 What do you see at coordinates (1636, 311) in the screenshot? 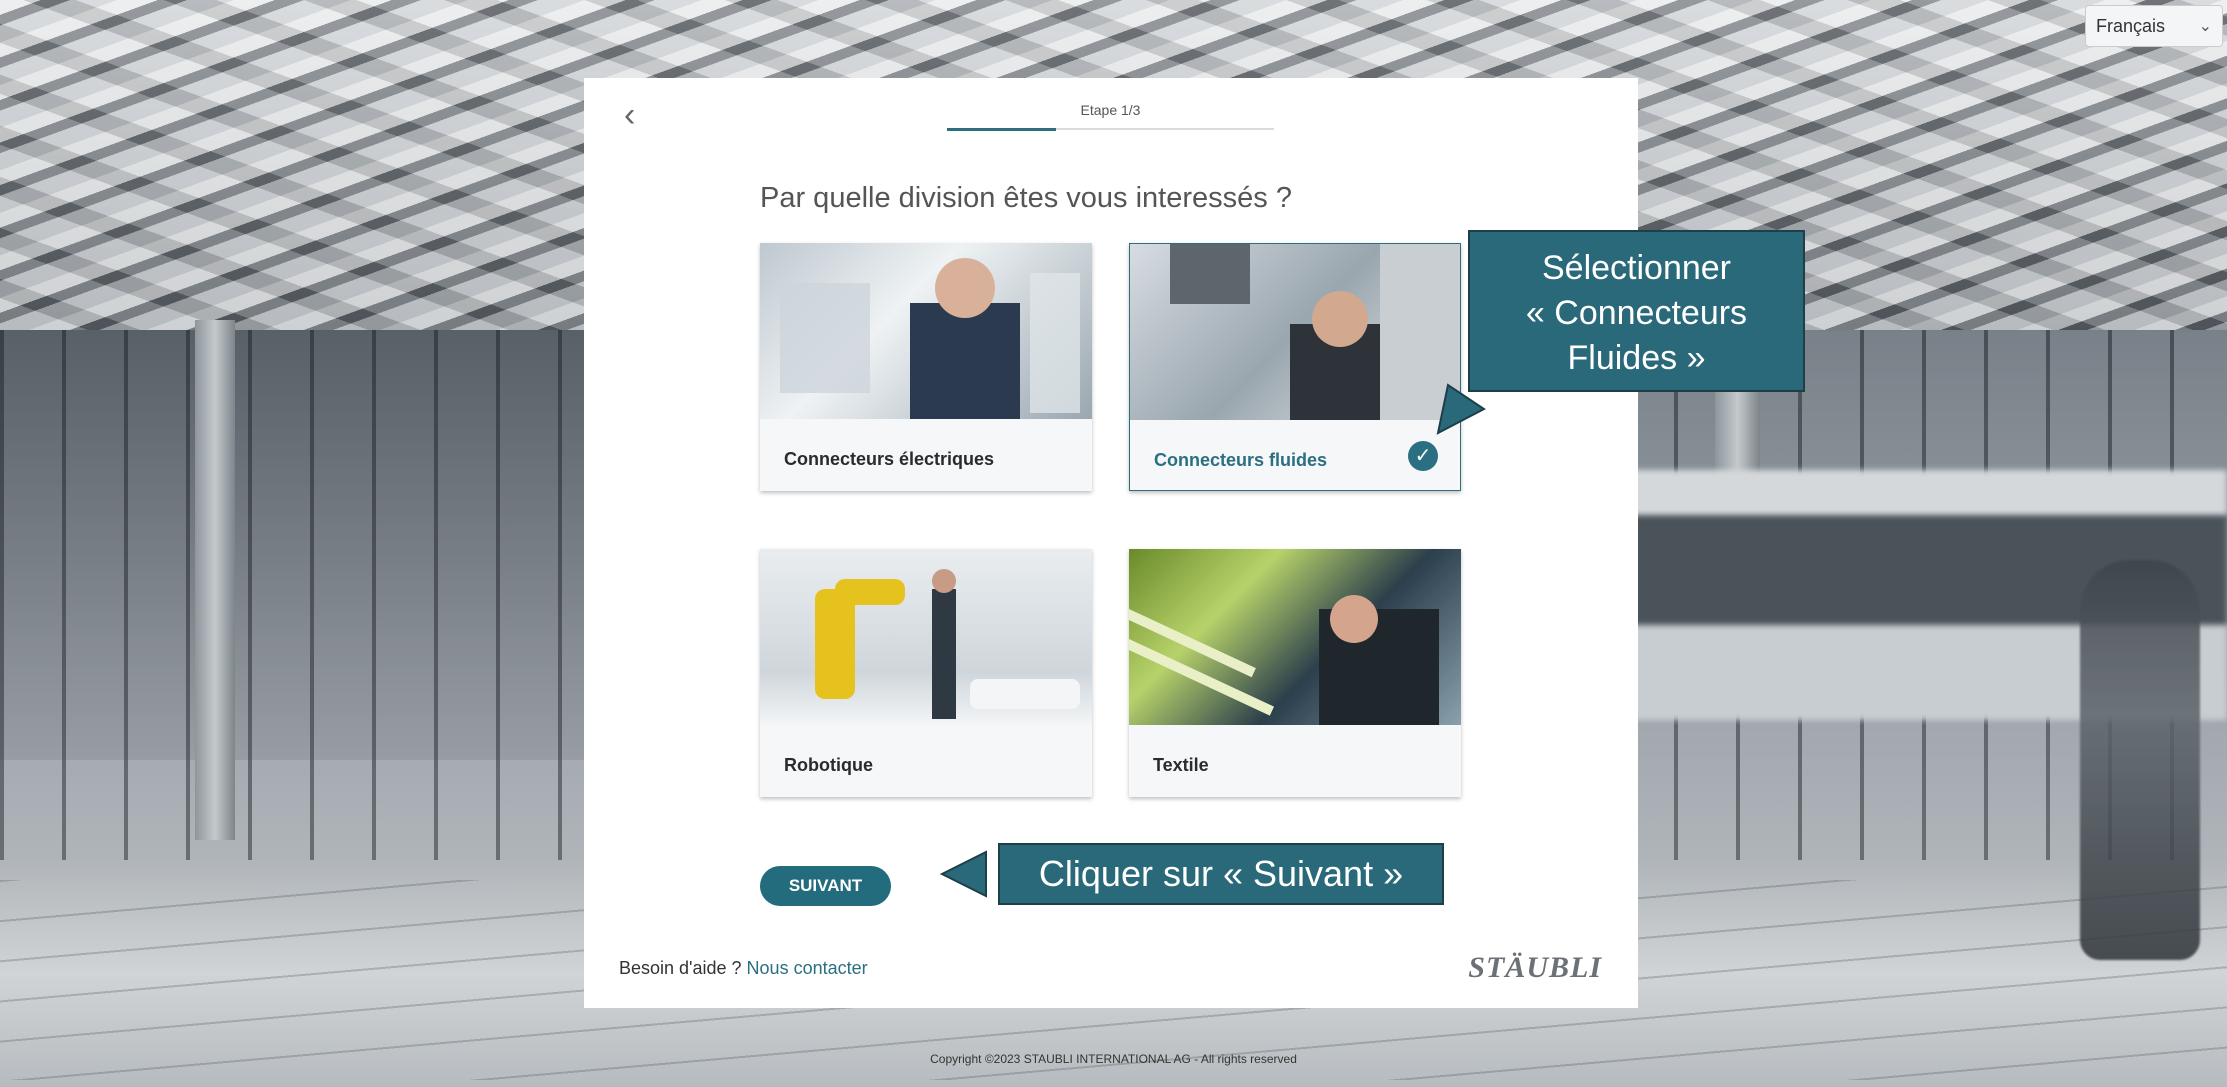
I see `annotation-select-fluid: Sélectionner « Connecteurs Fluides »` at bounding box center [1636, 311].